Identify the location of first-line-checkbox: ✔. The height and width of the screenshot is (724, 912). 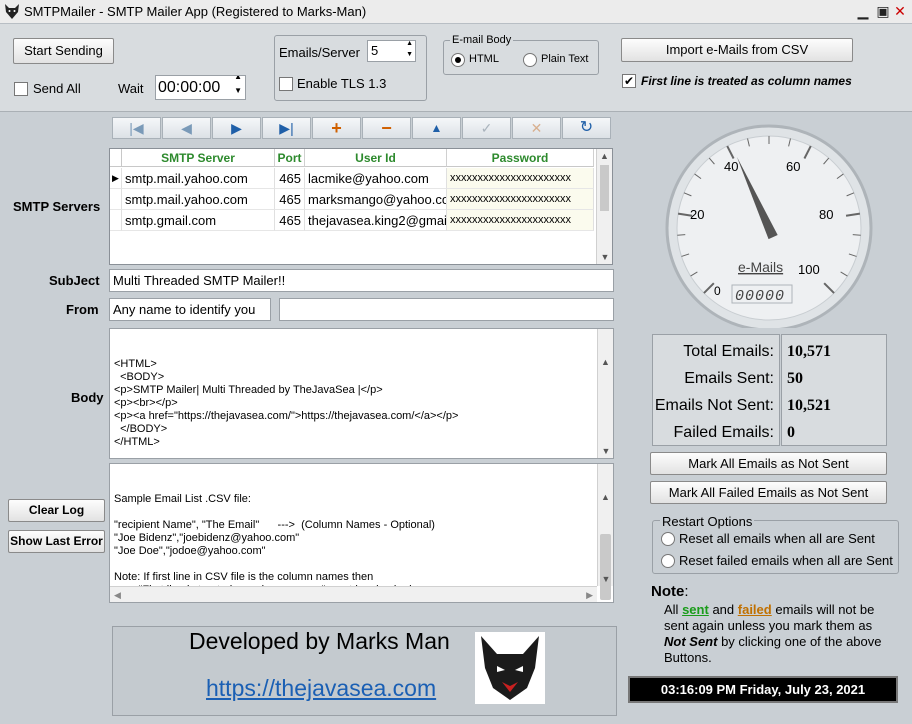
(629, 81).